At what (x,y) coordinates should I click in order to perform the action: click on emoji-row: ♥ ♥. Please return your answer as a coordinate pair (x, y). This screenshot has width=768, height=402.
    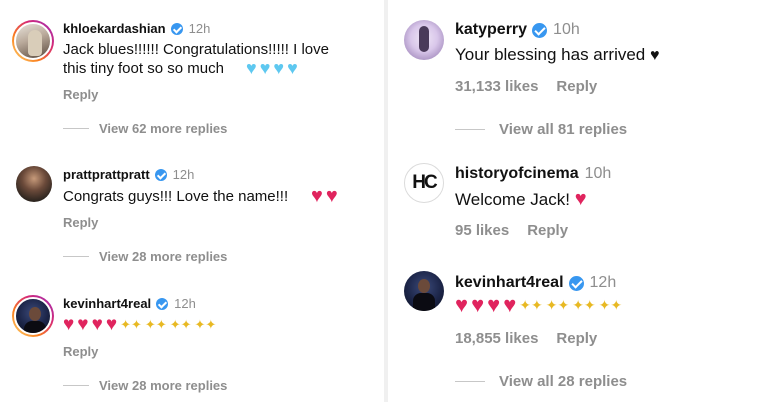
    Looking at the image, I should click on (324, 196).